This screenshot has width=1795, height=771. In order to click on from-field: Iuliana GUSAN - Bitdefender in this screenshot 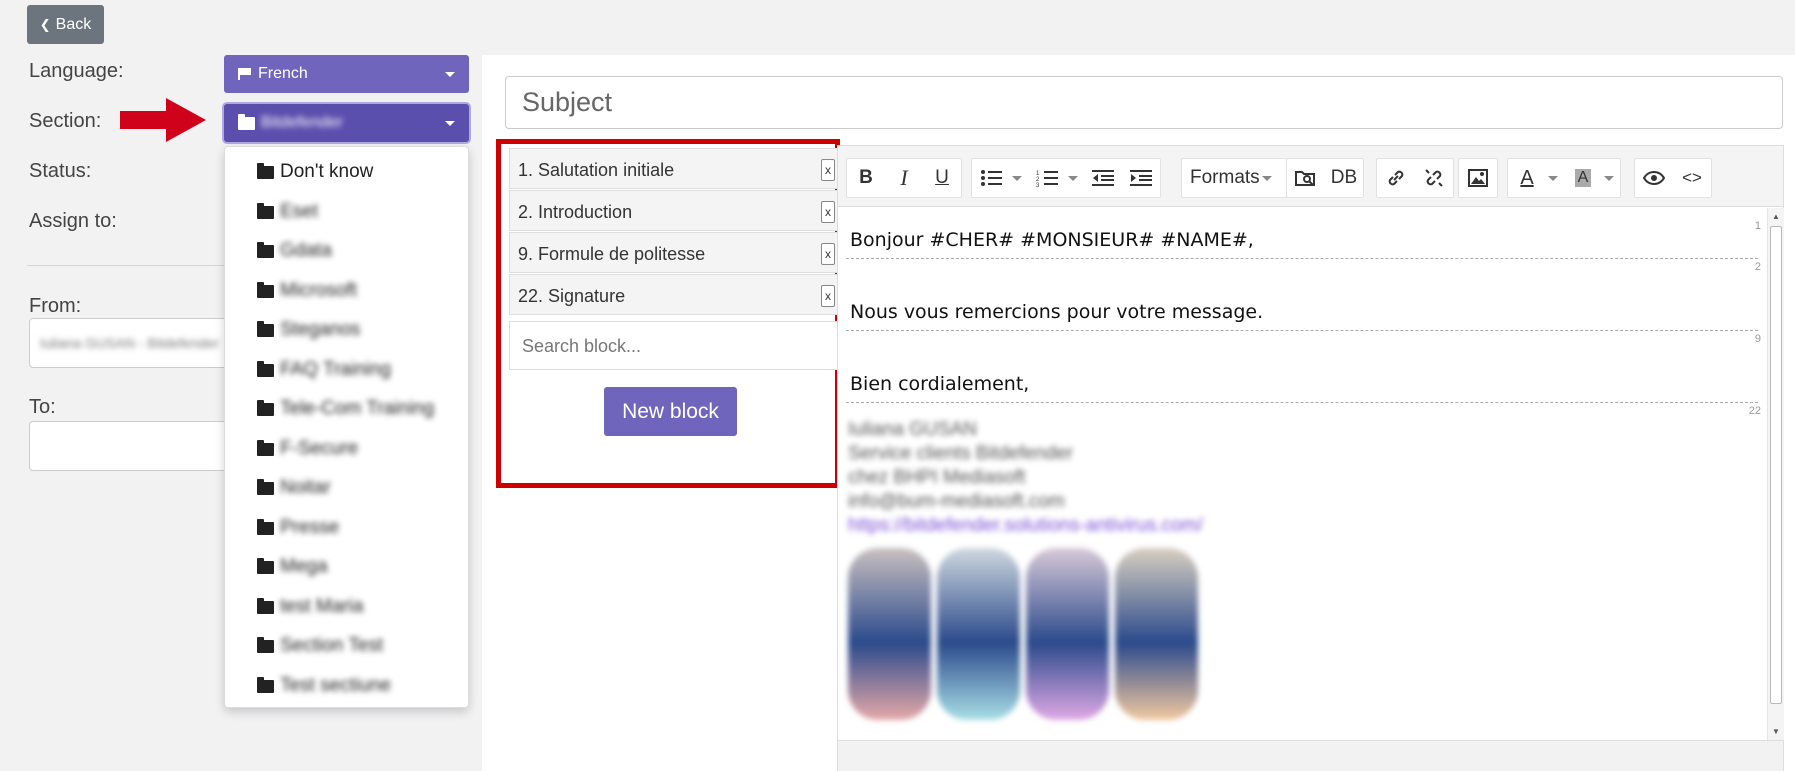, I will do `click(129, 343)`.